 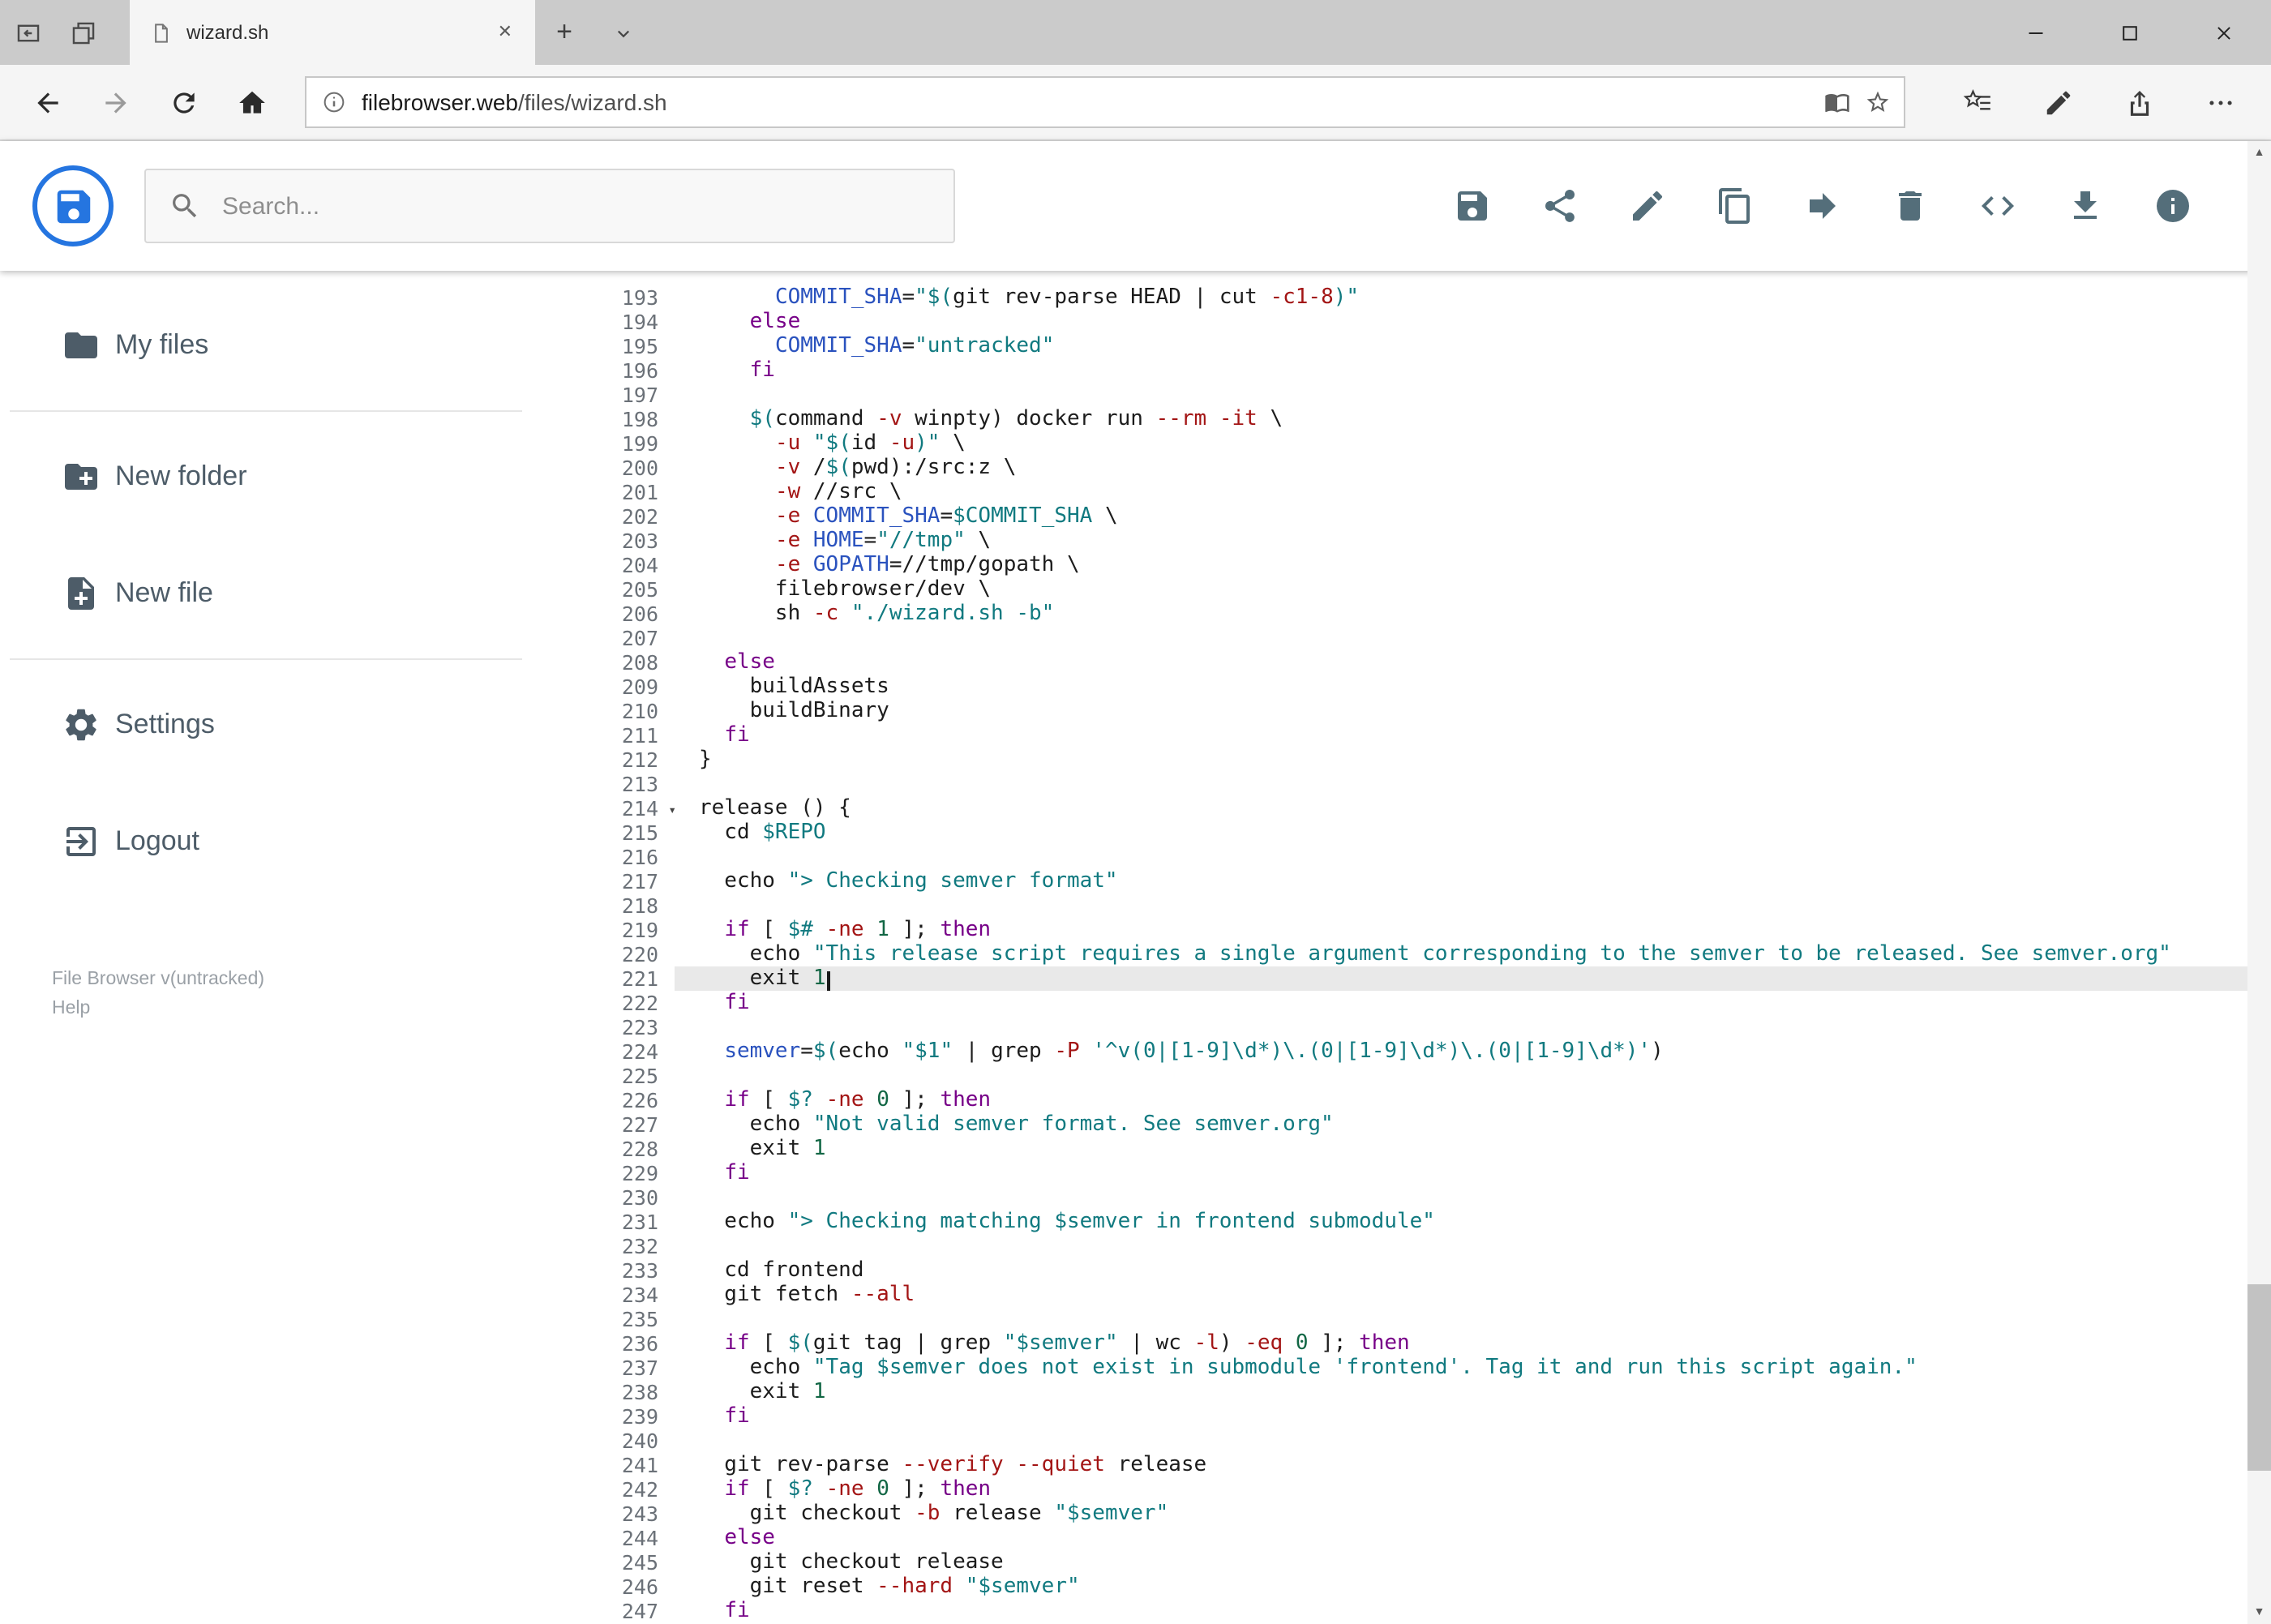 What do you see at coordinates (2224, 33) in the screenshot?
I see `close-button` at bounding box center [2224, 33].